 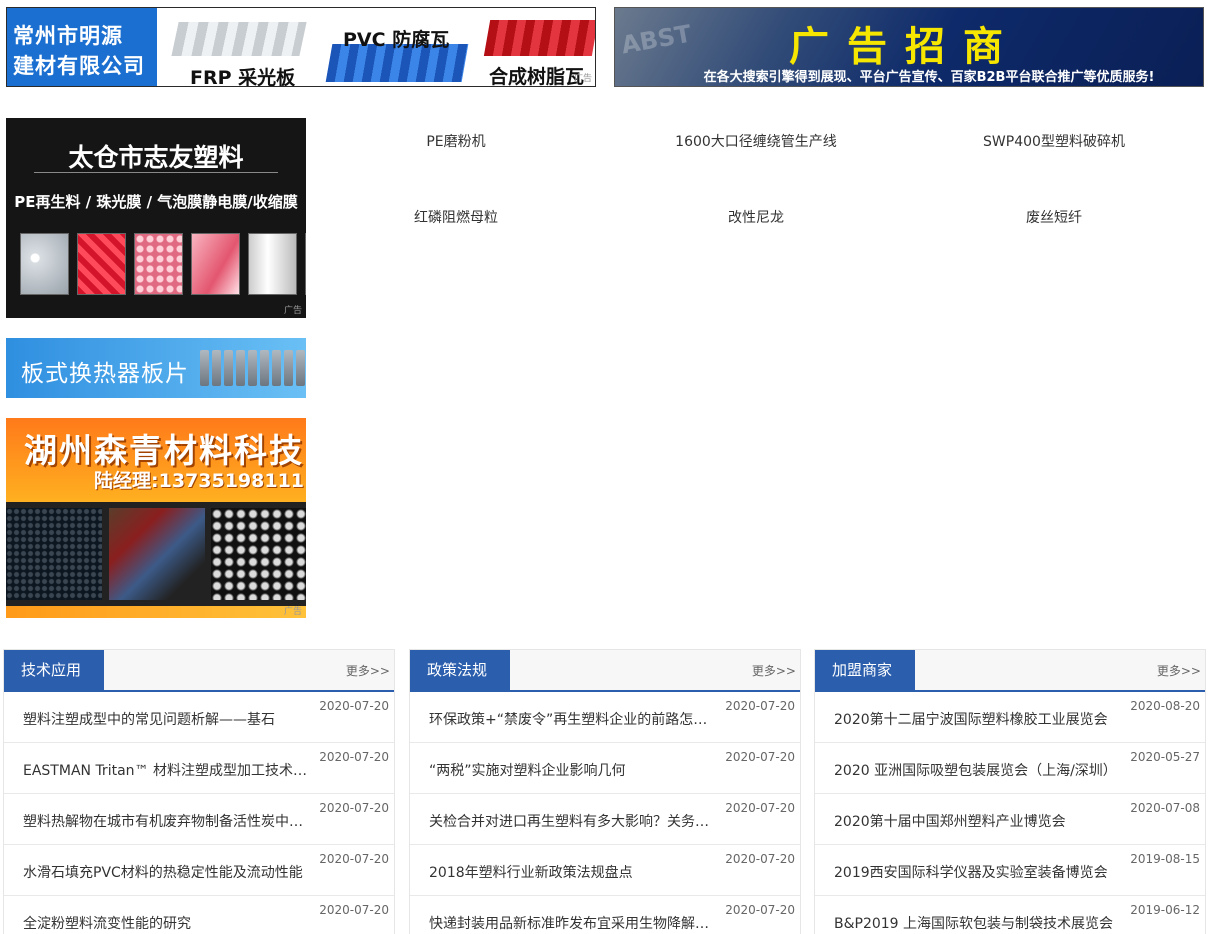 What do you see at coordinates (1010, 671) in the screenshot?
I see `panel-header: 加盟商家 更多>>` at bounding box center [1010, 671].